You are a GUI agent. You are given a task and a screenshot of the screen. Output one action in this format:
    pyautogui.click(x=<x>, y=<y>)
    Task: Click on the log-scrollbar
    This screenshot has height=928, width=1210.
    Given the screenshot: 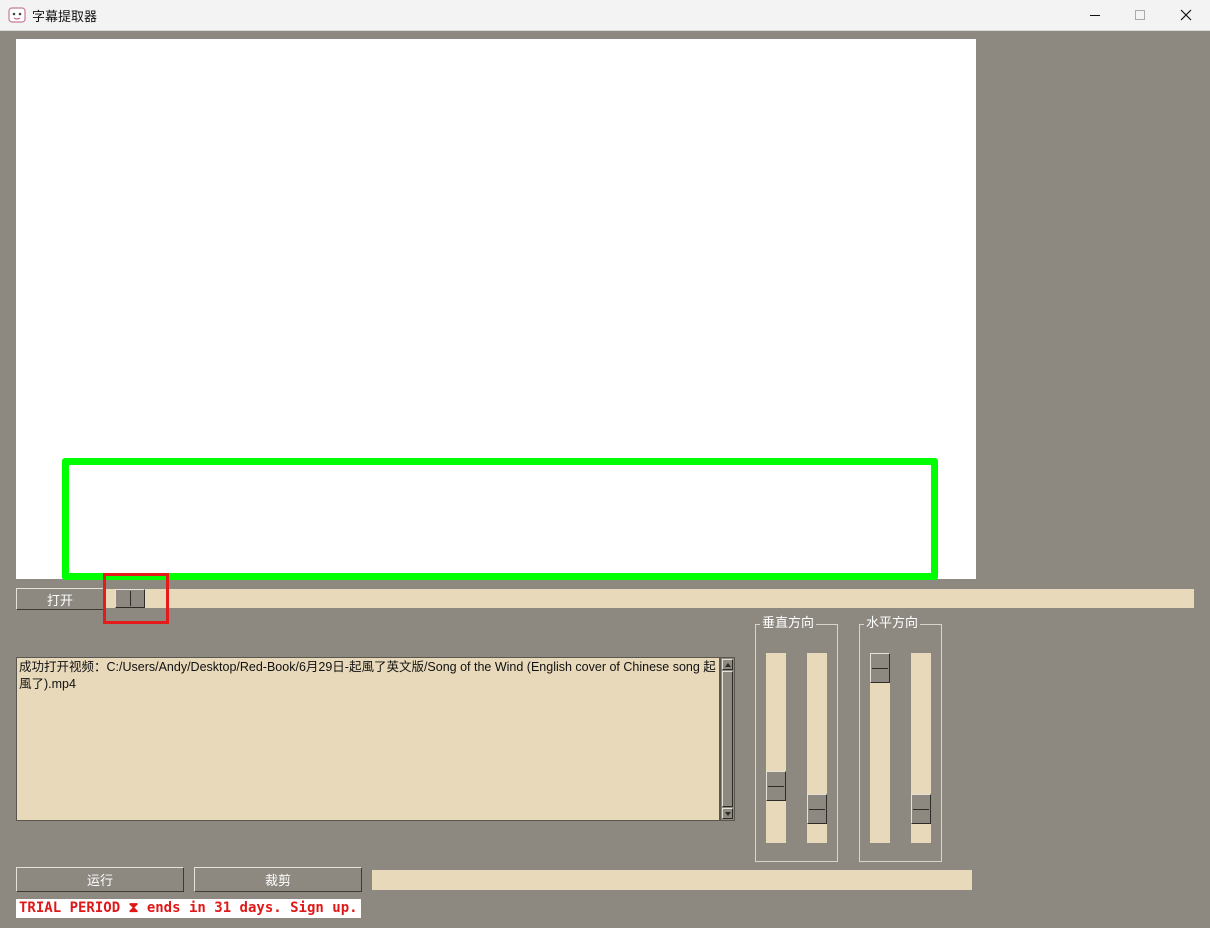 What is the action you would take?
    pyautogui.click(x=727, y=739)
    